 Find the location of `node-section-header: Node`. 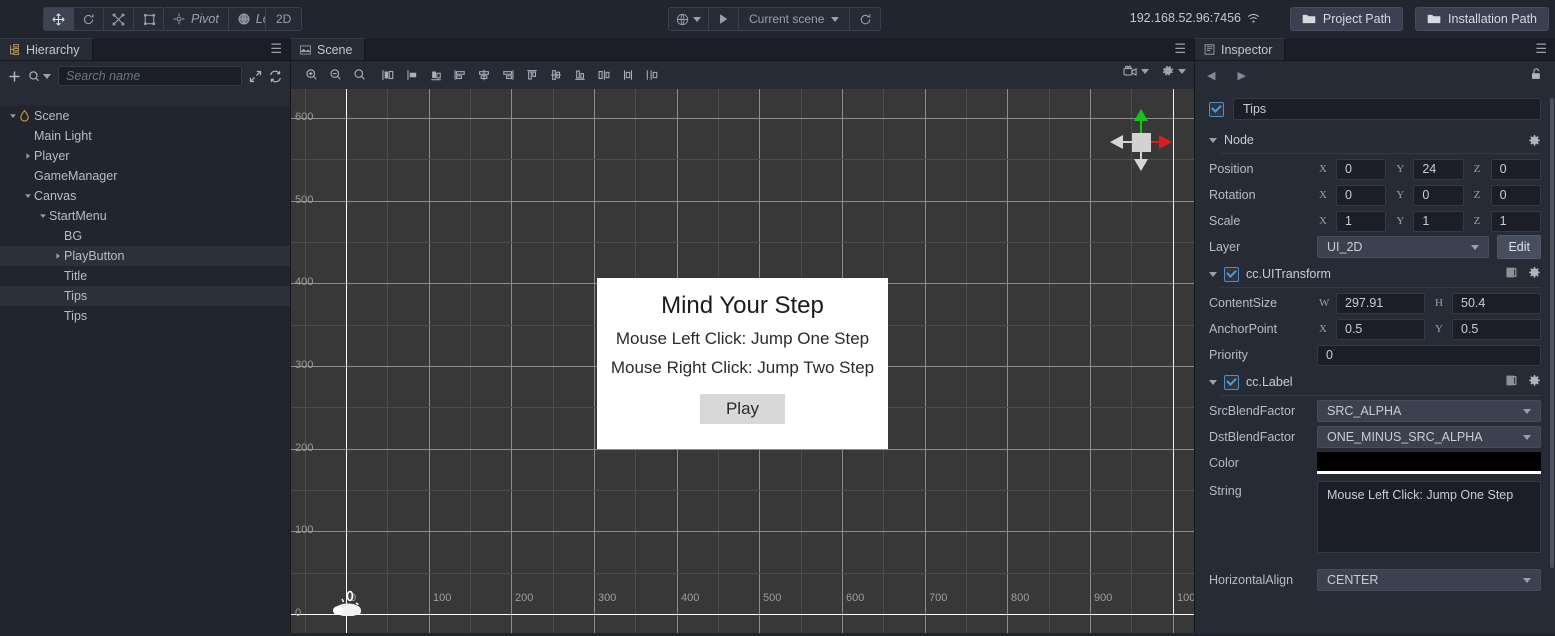

node-section-header: Node is located at coordinates (1375, 140).